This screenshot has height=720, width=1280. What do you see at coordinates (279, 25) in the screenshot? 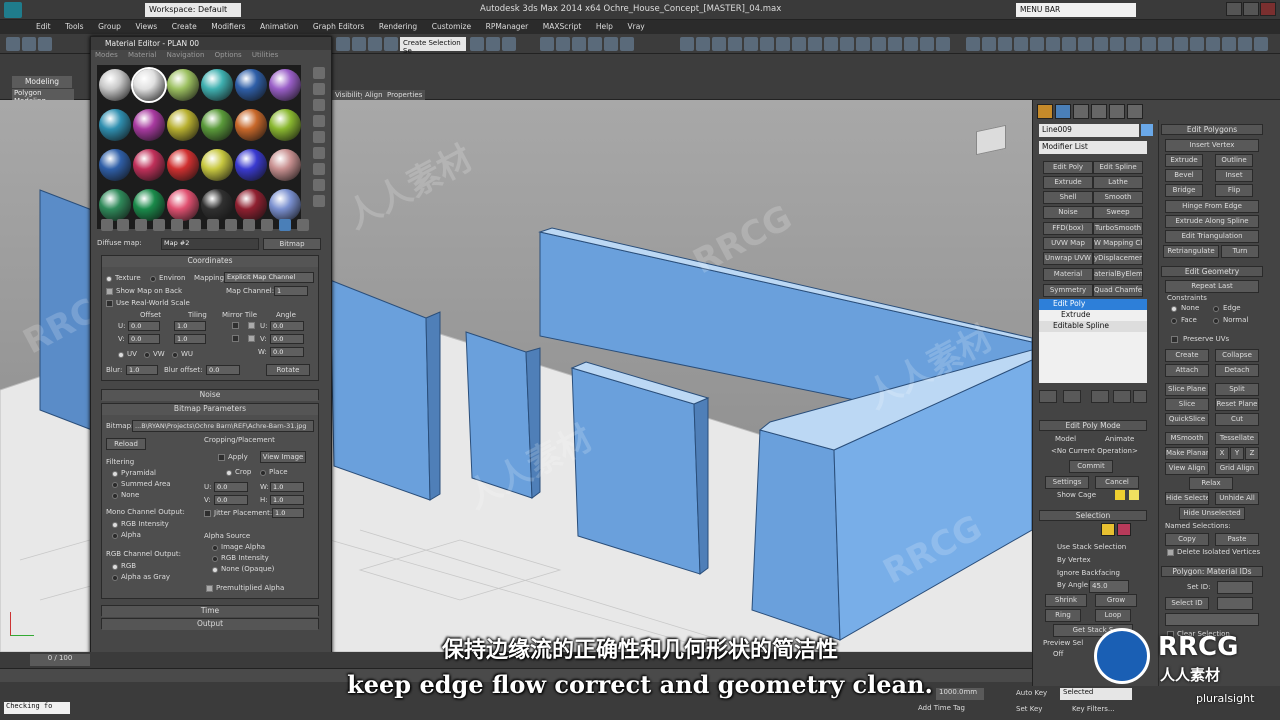
I see `menu-animation: Animation` at bounding box center [279, 25].